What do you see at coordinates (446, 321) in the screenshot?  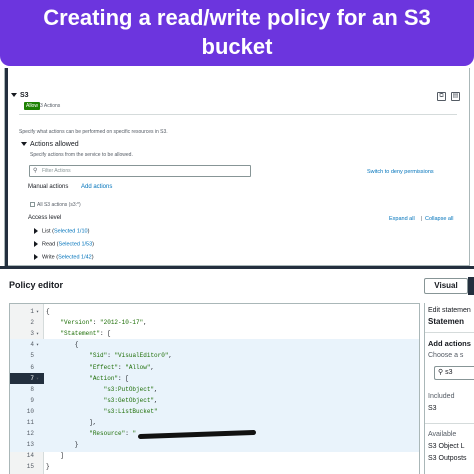 I see `statement-name: Statemen` at bounding box center [446, 321].